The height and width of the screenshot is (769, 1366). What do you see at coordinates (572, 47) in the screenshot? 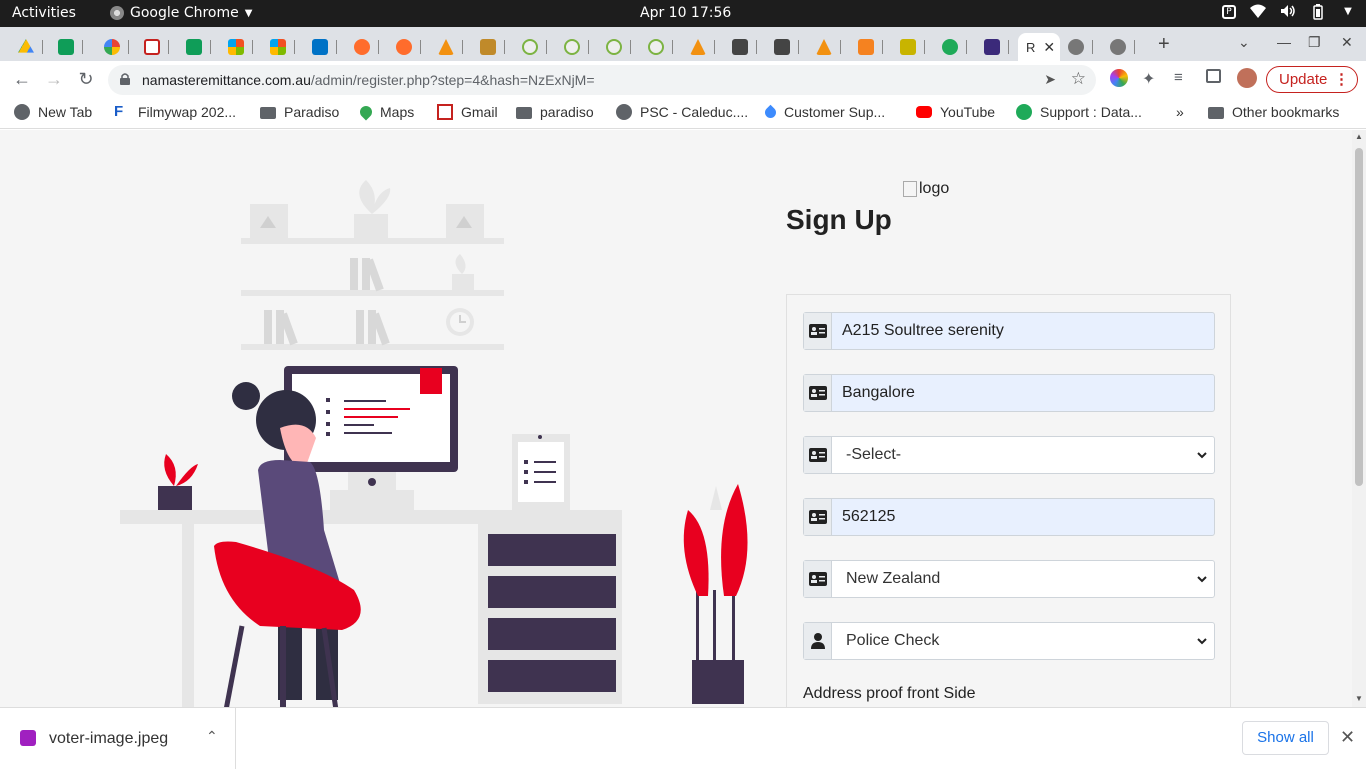
I see `loading-icon` at bounding box center [572, 47].